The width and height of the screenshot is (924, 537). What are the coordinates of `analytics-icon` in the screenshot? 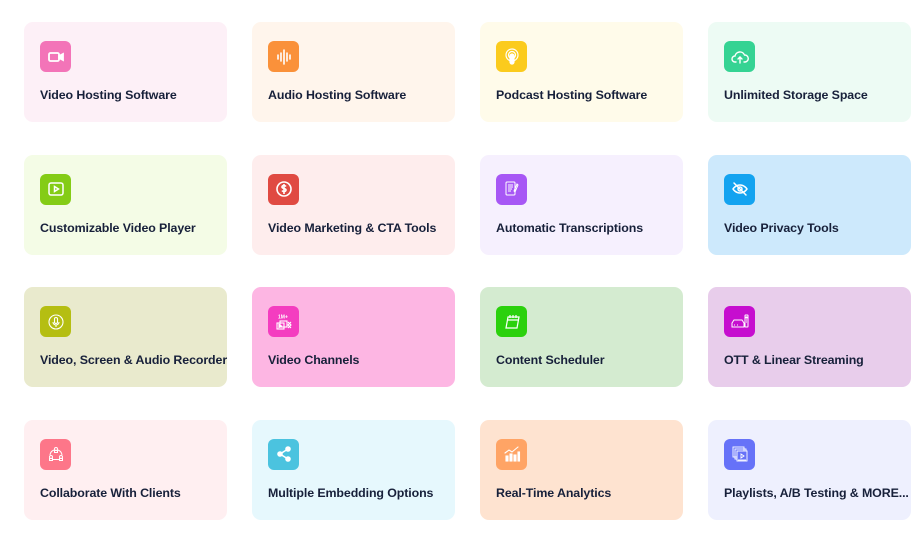 It's located at (511, 454).